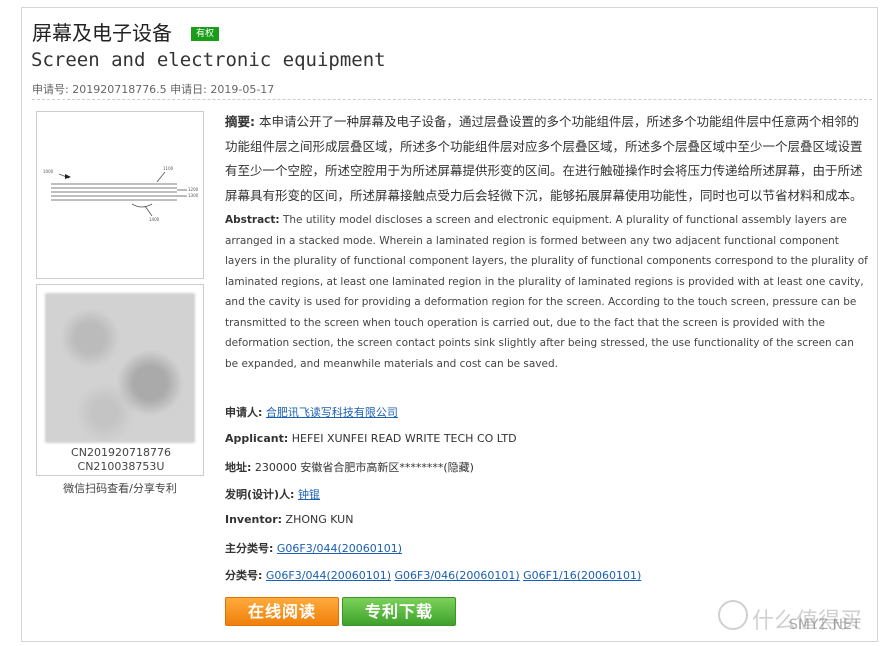  Describe the element at coordinates (457, 575) in the screenshot. I see `class-link: G06F3/046(20060101)` at that location.